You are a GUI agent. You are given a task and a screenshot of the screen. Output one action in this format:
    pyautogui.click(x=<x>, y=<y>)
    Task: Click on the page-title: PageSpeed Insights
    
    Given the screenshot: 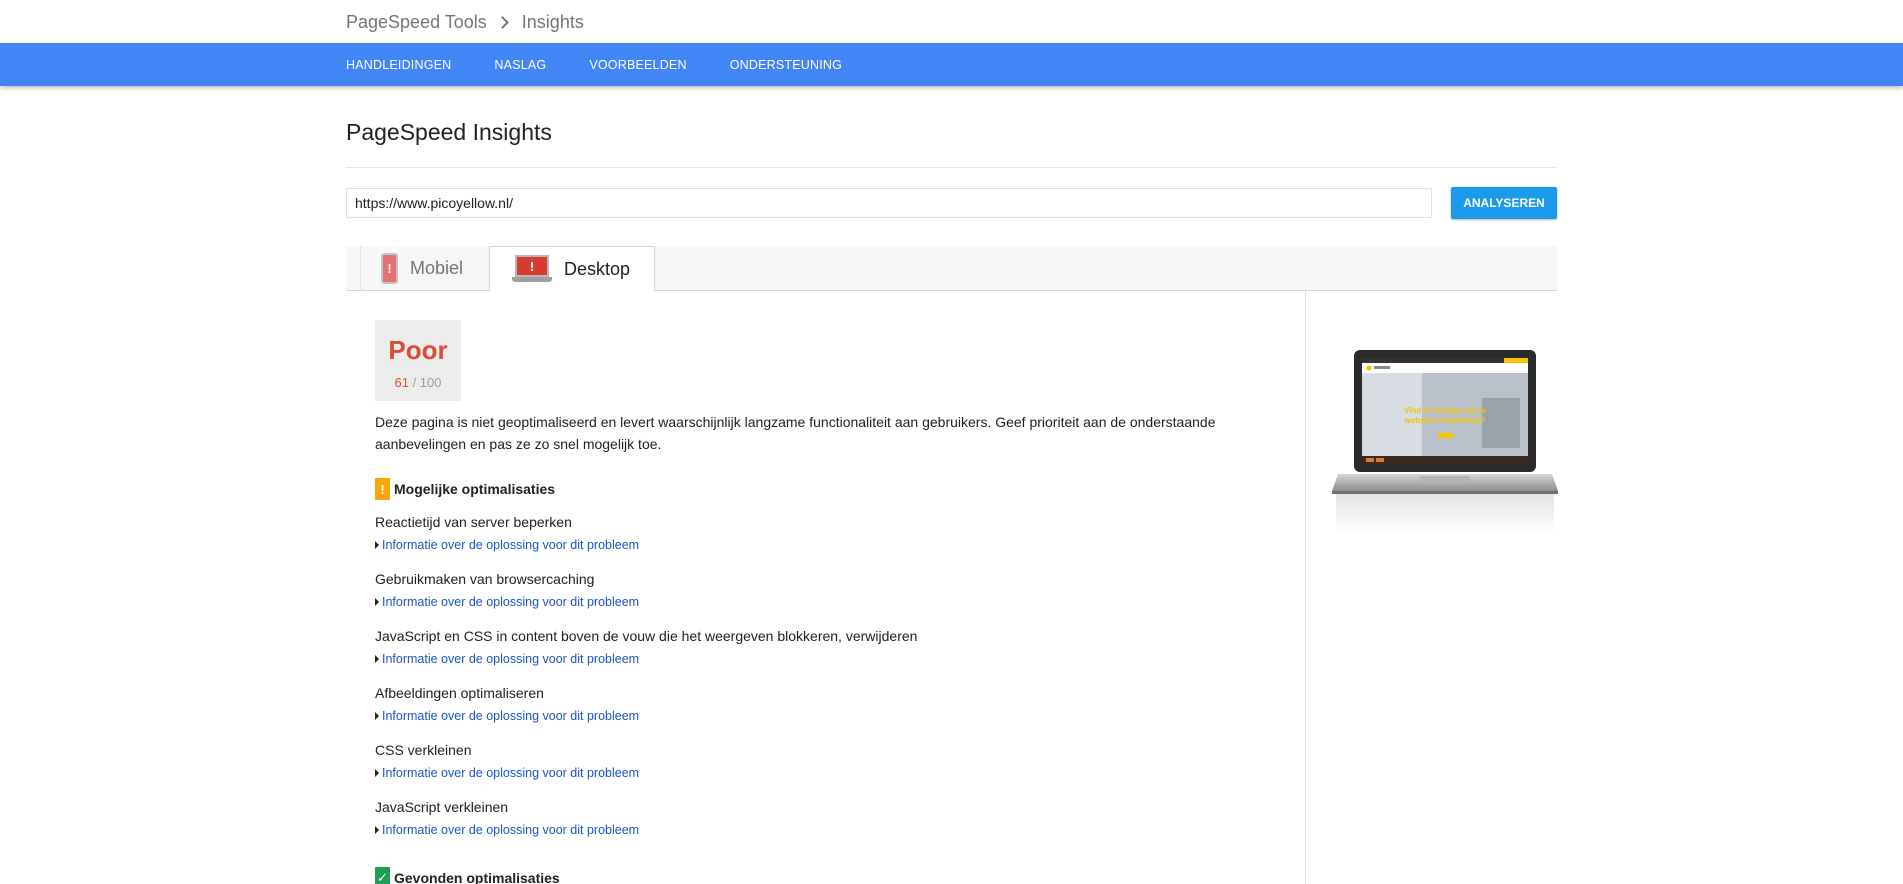 What is the action you would take?
    pyautogui.click(x=449, y=132)
    